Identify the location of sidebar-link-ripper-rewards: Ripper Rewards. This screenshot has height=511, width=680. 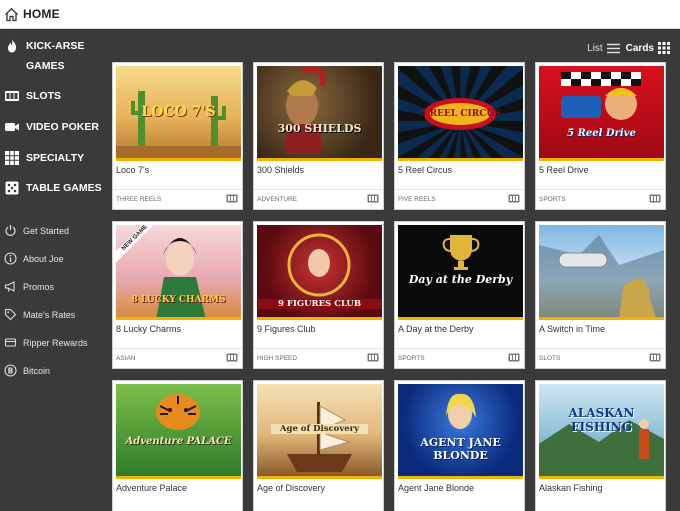
(53, 342).